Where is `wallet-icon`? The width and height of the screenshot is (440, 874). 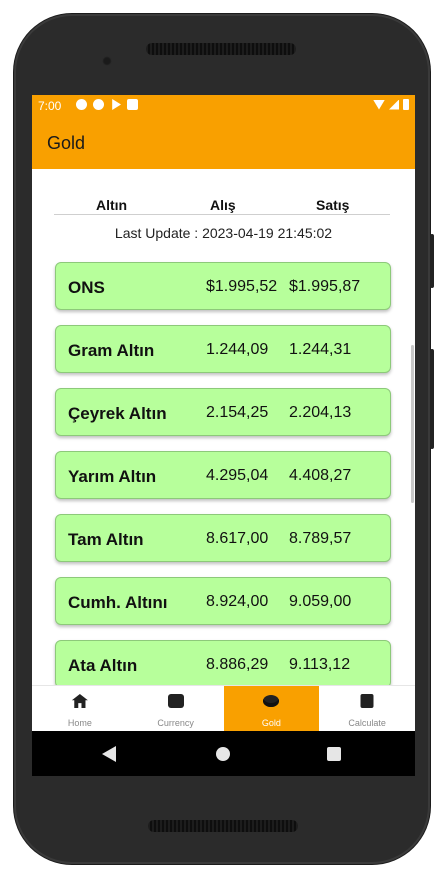
wallet-icon is located at coordinates (175, 701).